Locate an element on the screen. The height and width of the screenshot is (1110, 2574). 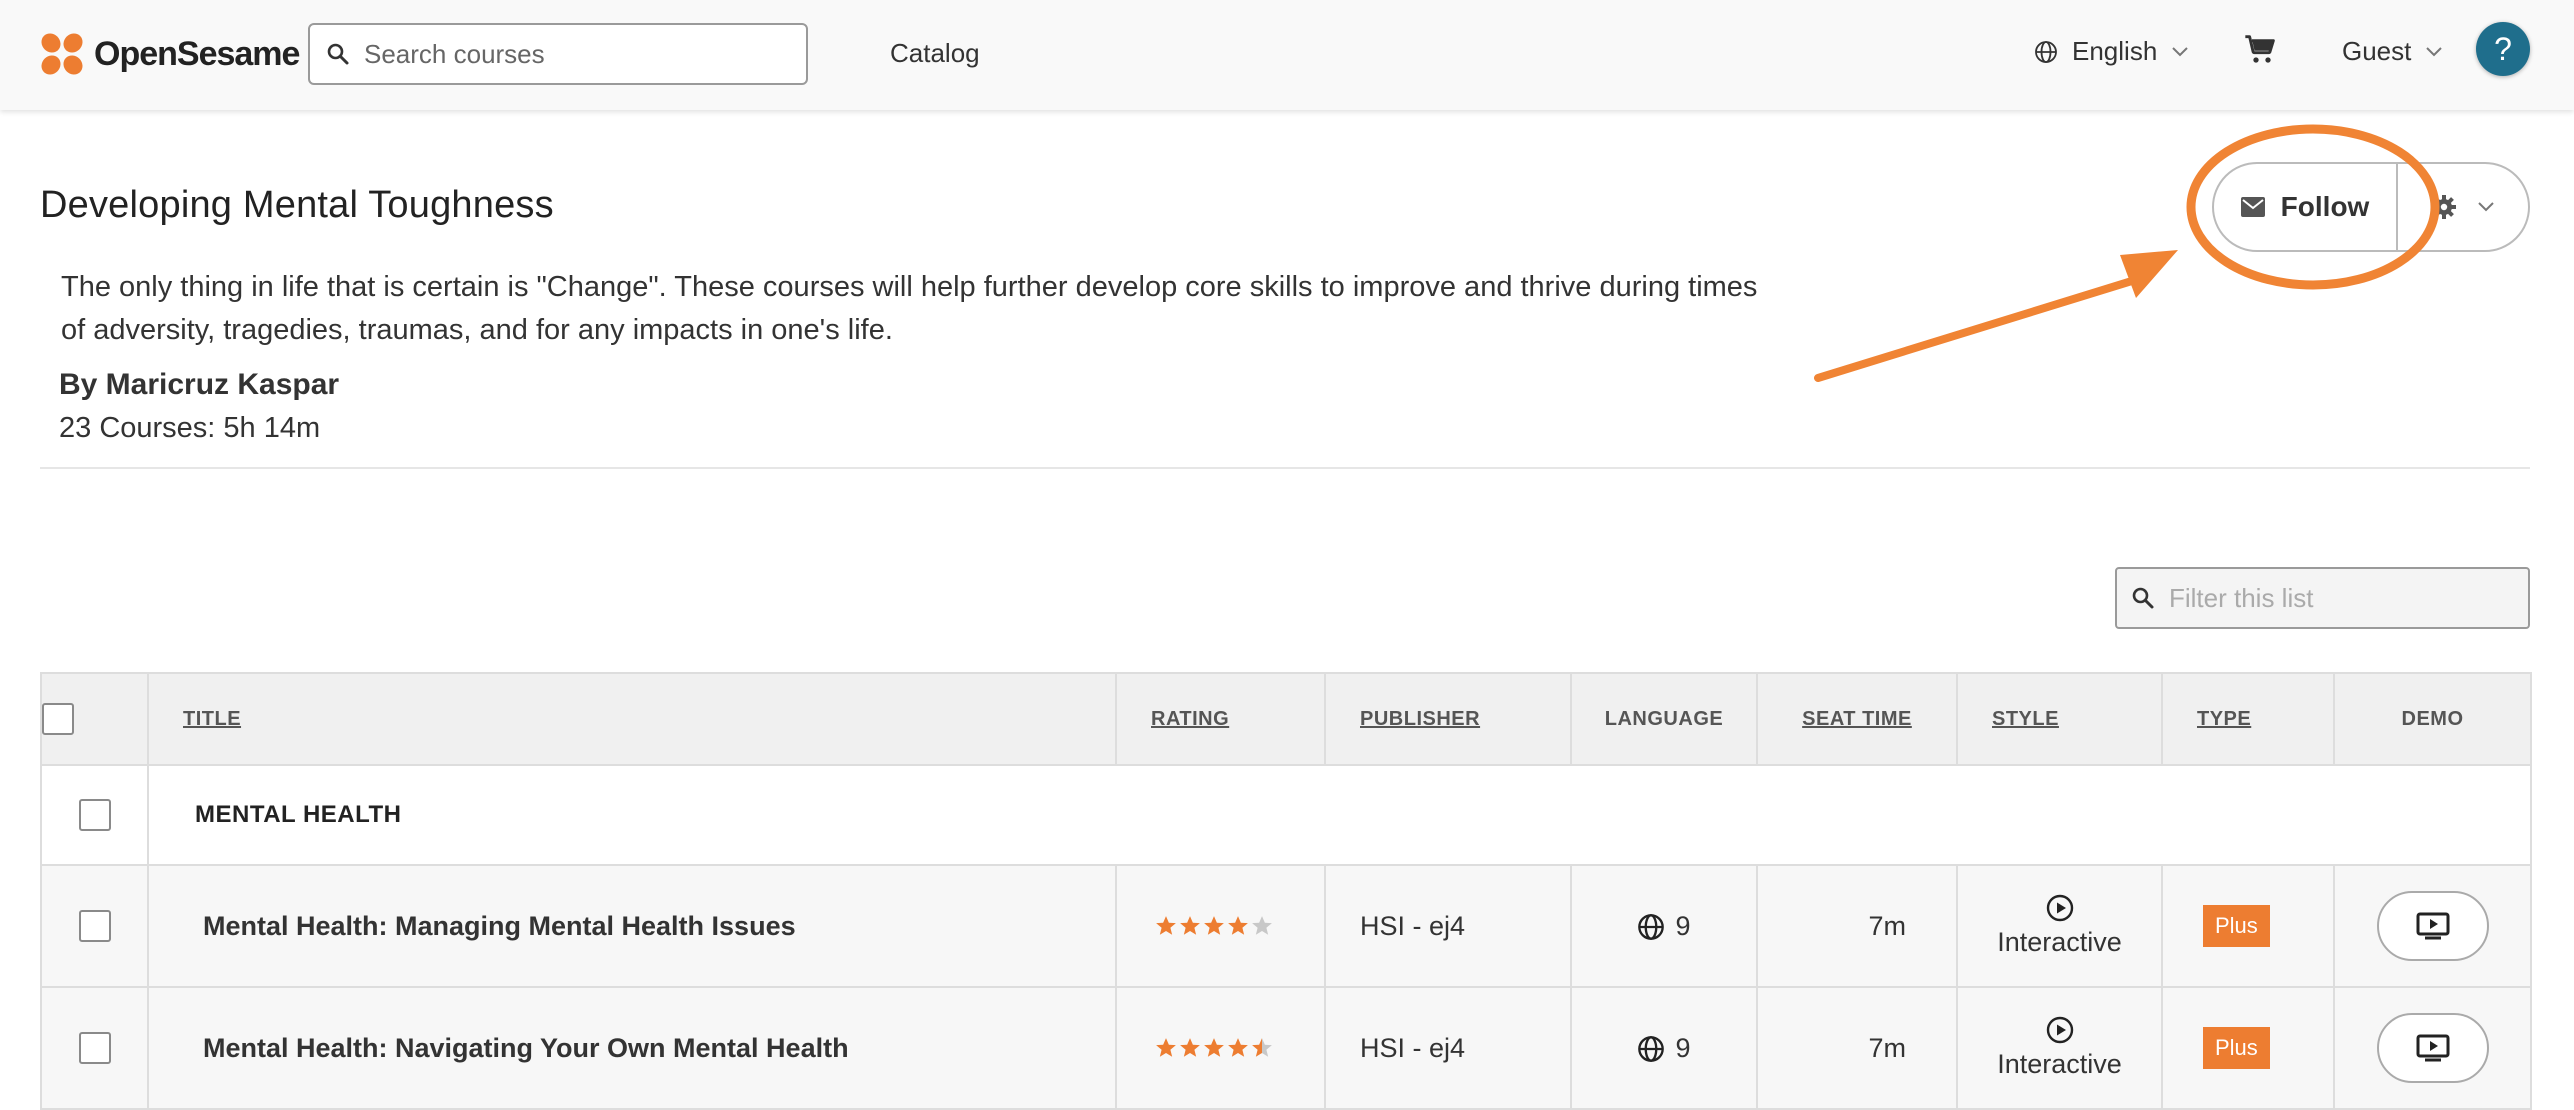
column-header-publisher: Publisher is located at coordinates (1448, 719).